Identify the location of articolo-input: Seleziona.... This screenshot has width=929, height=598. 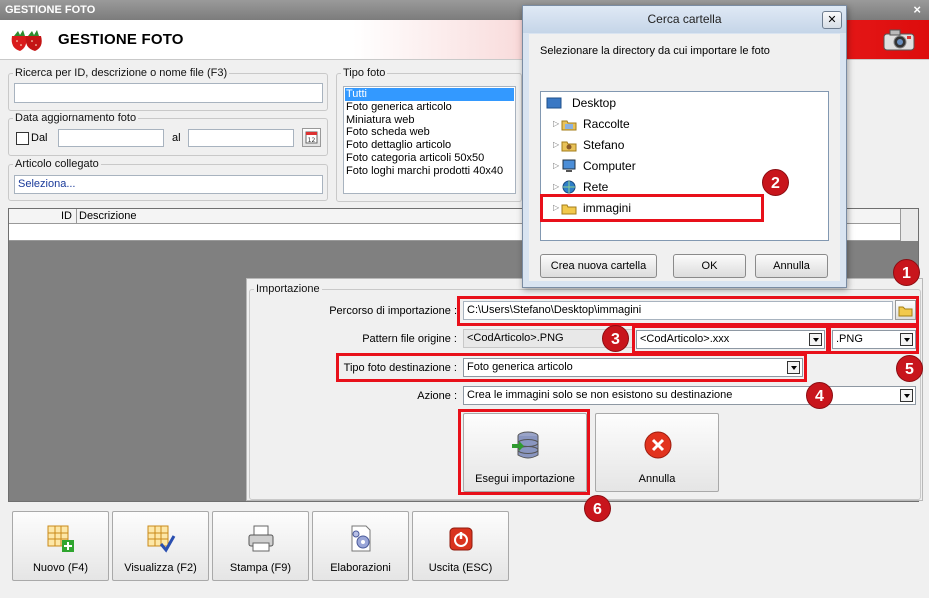
(168, 184).